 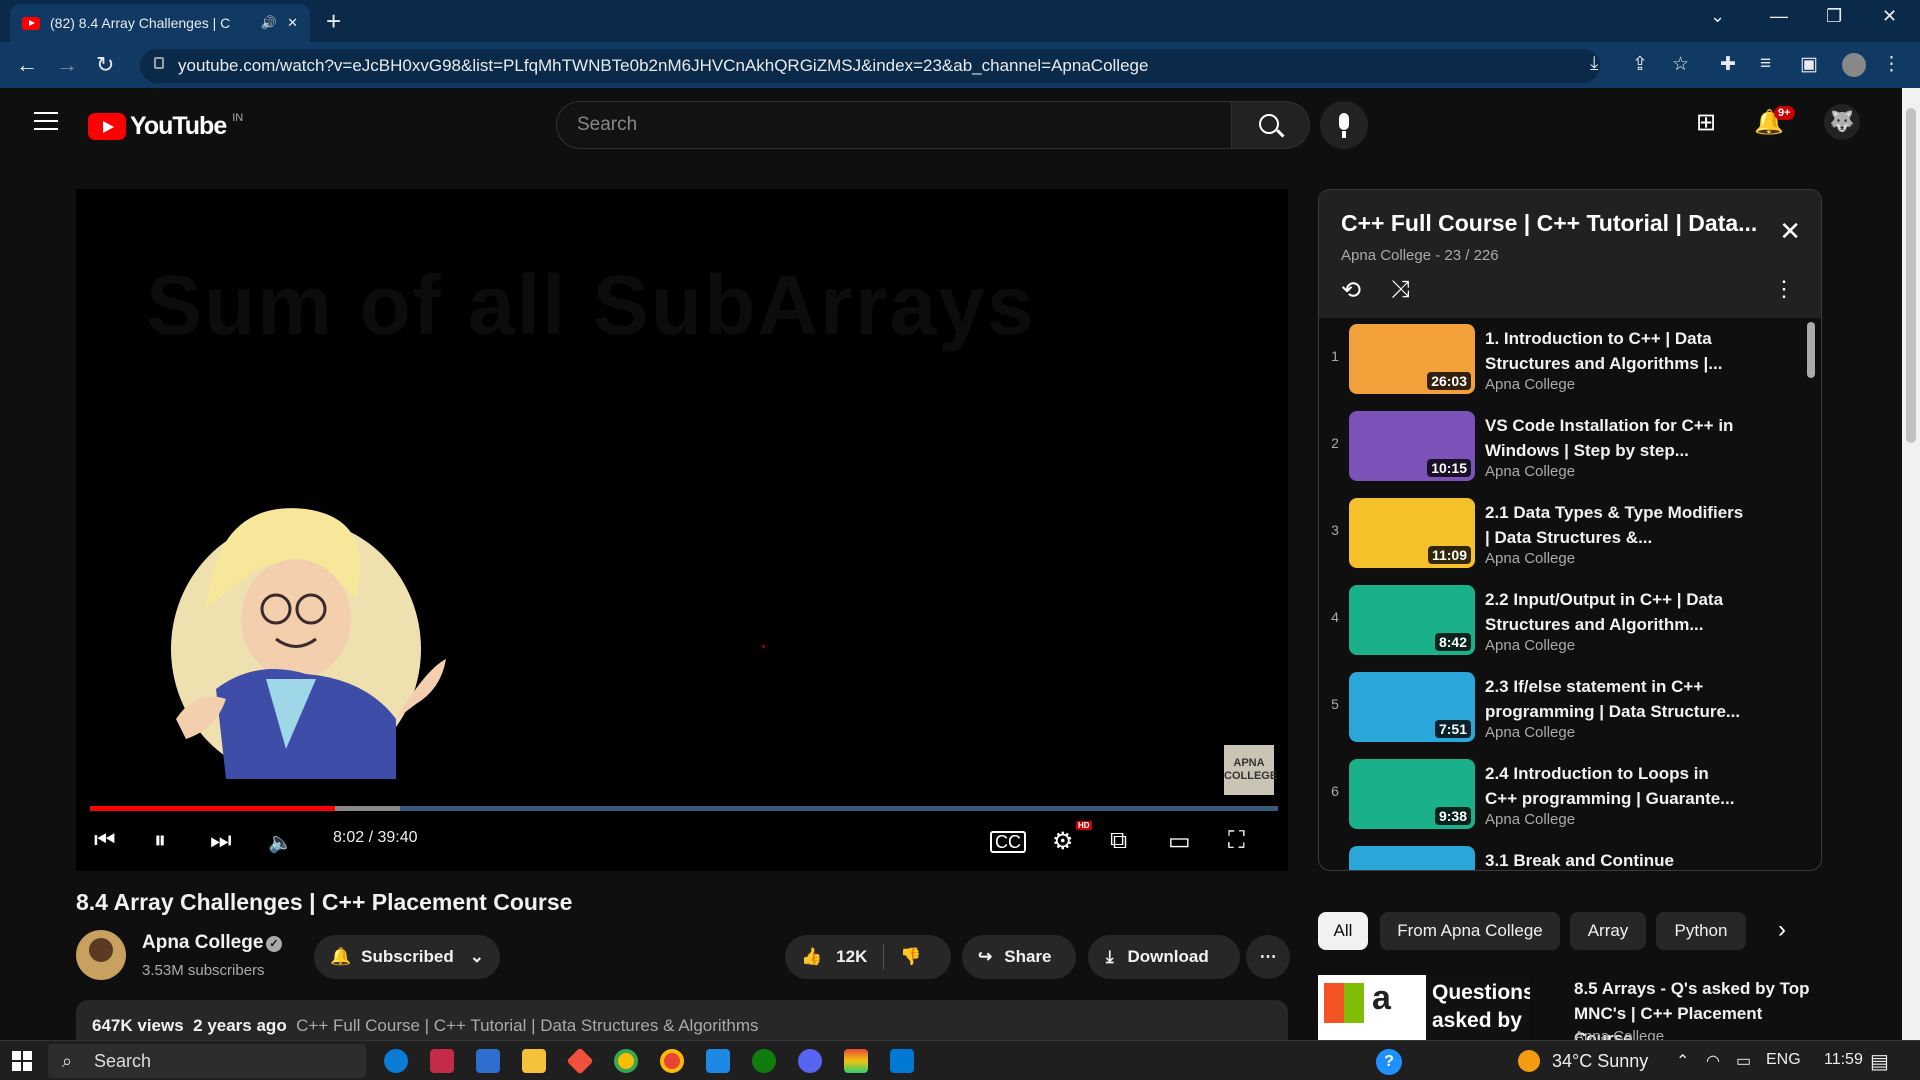 I want to click on extensions-icon: ✚, so click(x=1728, y=64).